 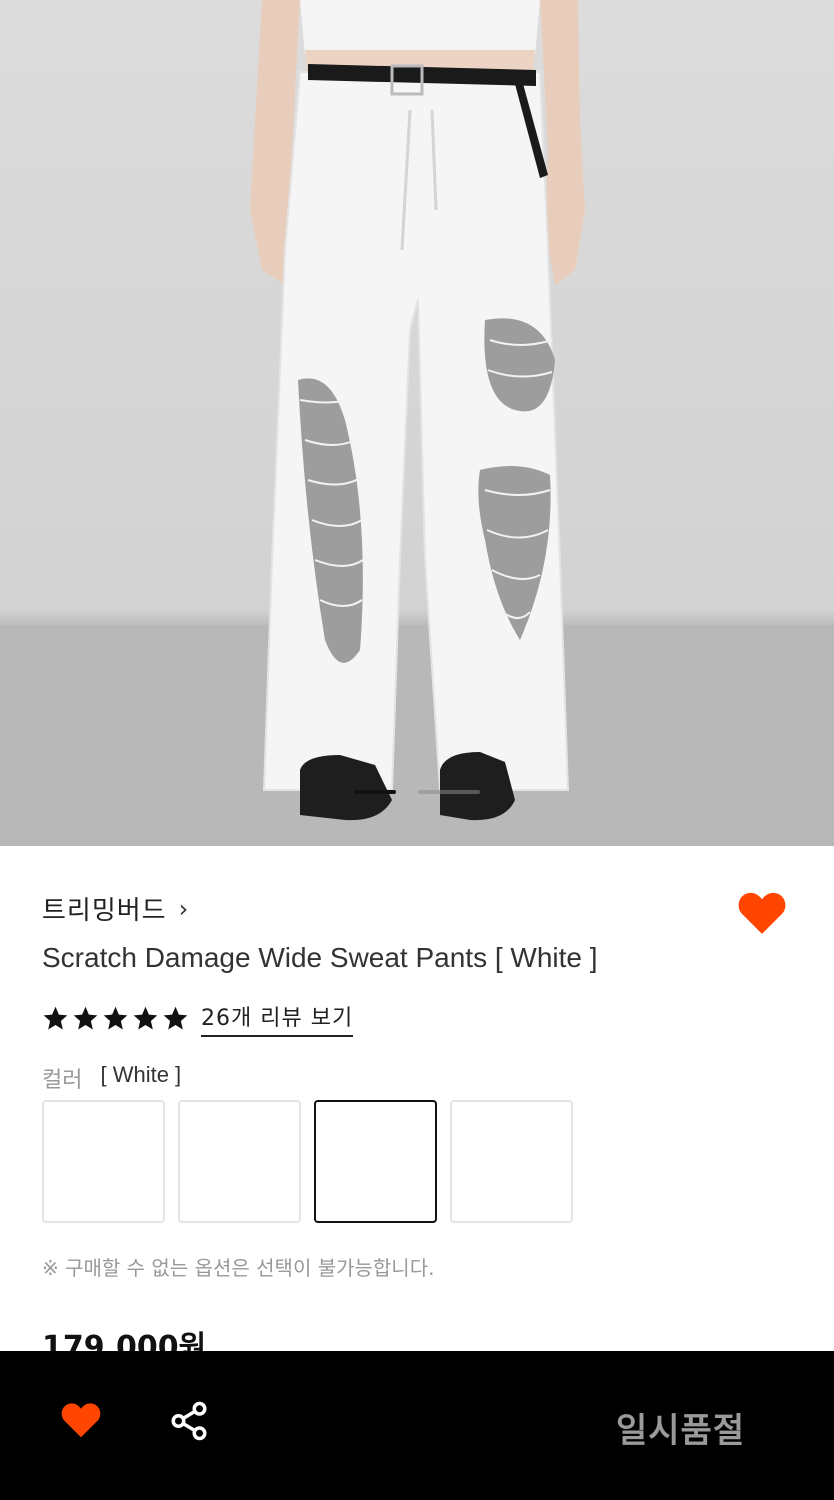 I want to click on rating-stars, so click(x=115, y=1018).